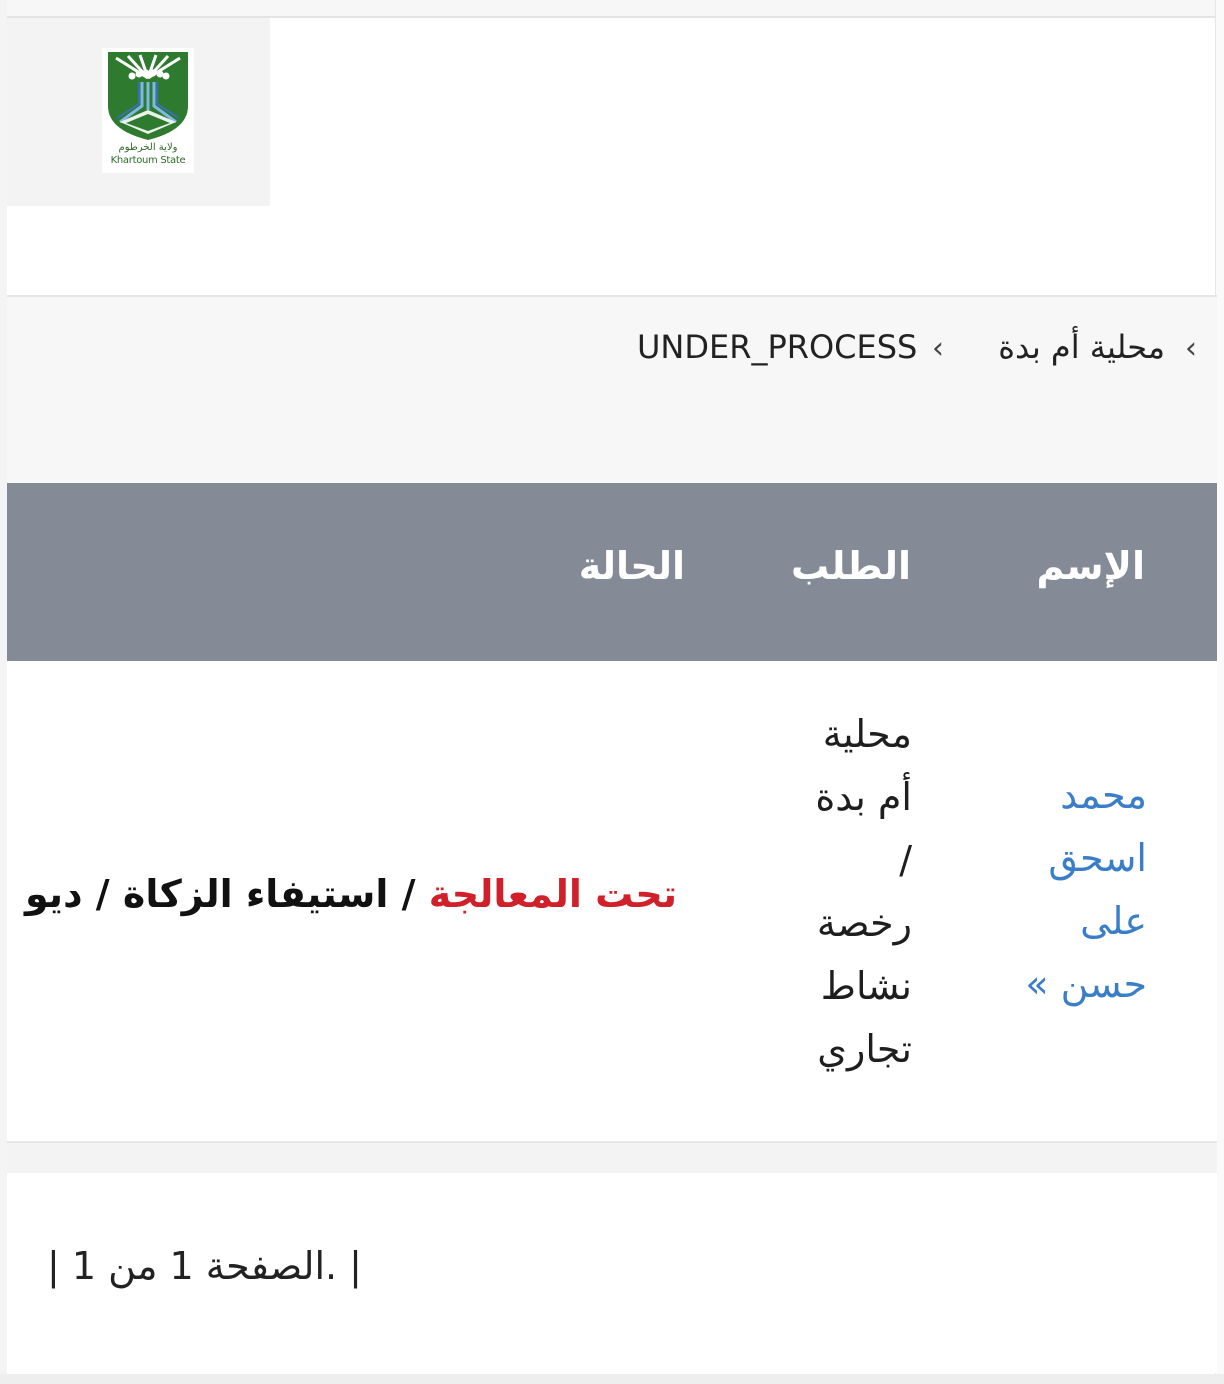  Describe the element at coordinates (612, 1158) in the screenshot. I see `row-separator` at that location.